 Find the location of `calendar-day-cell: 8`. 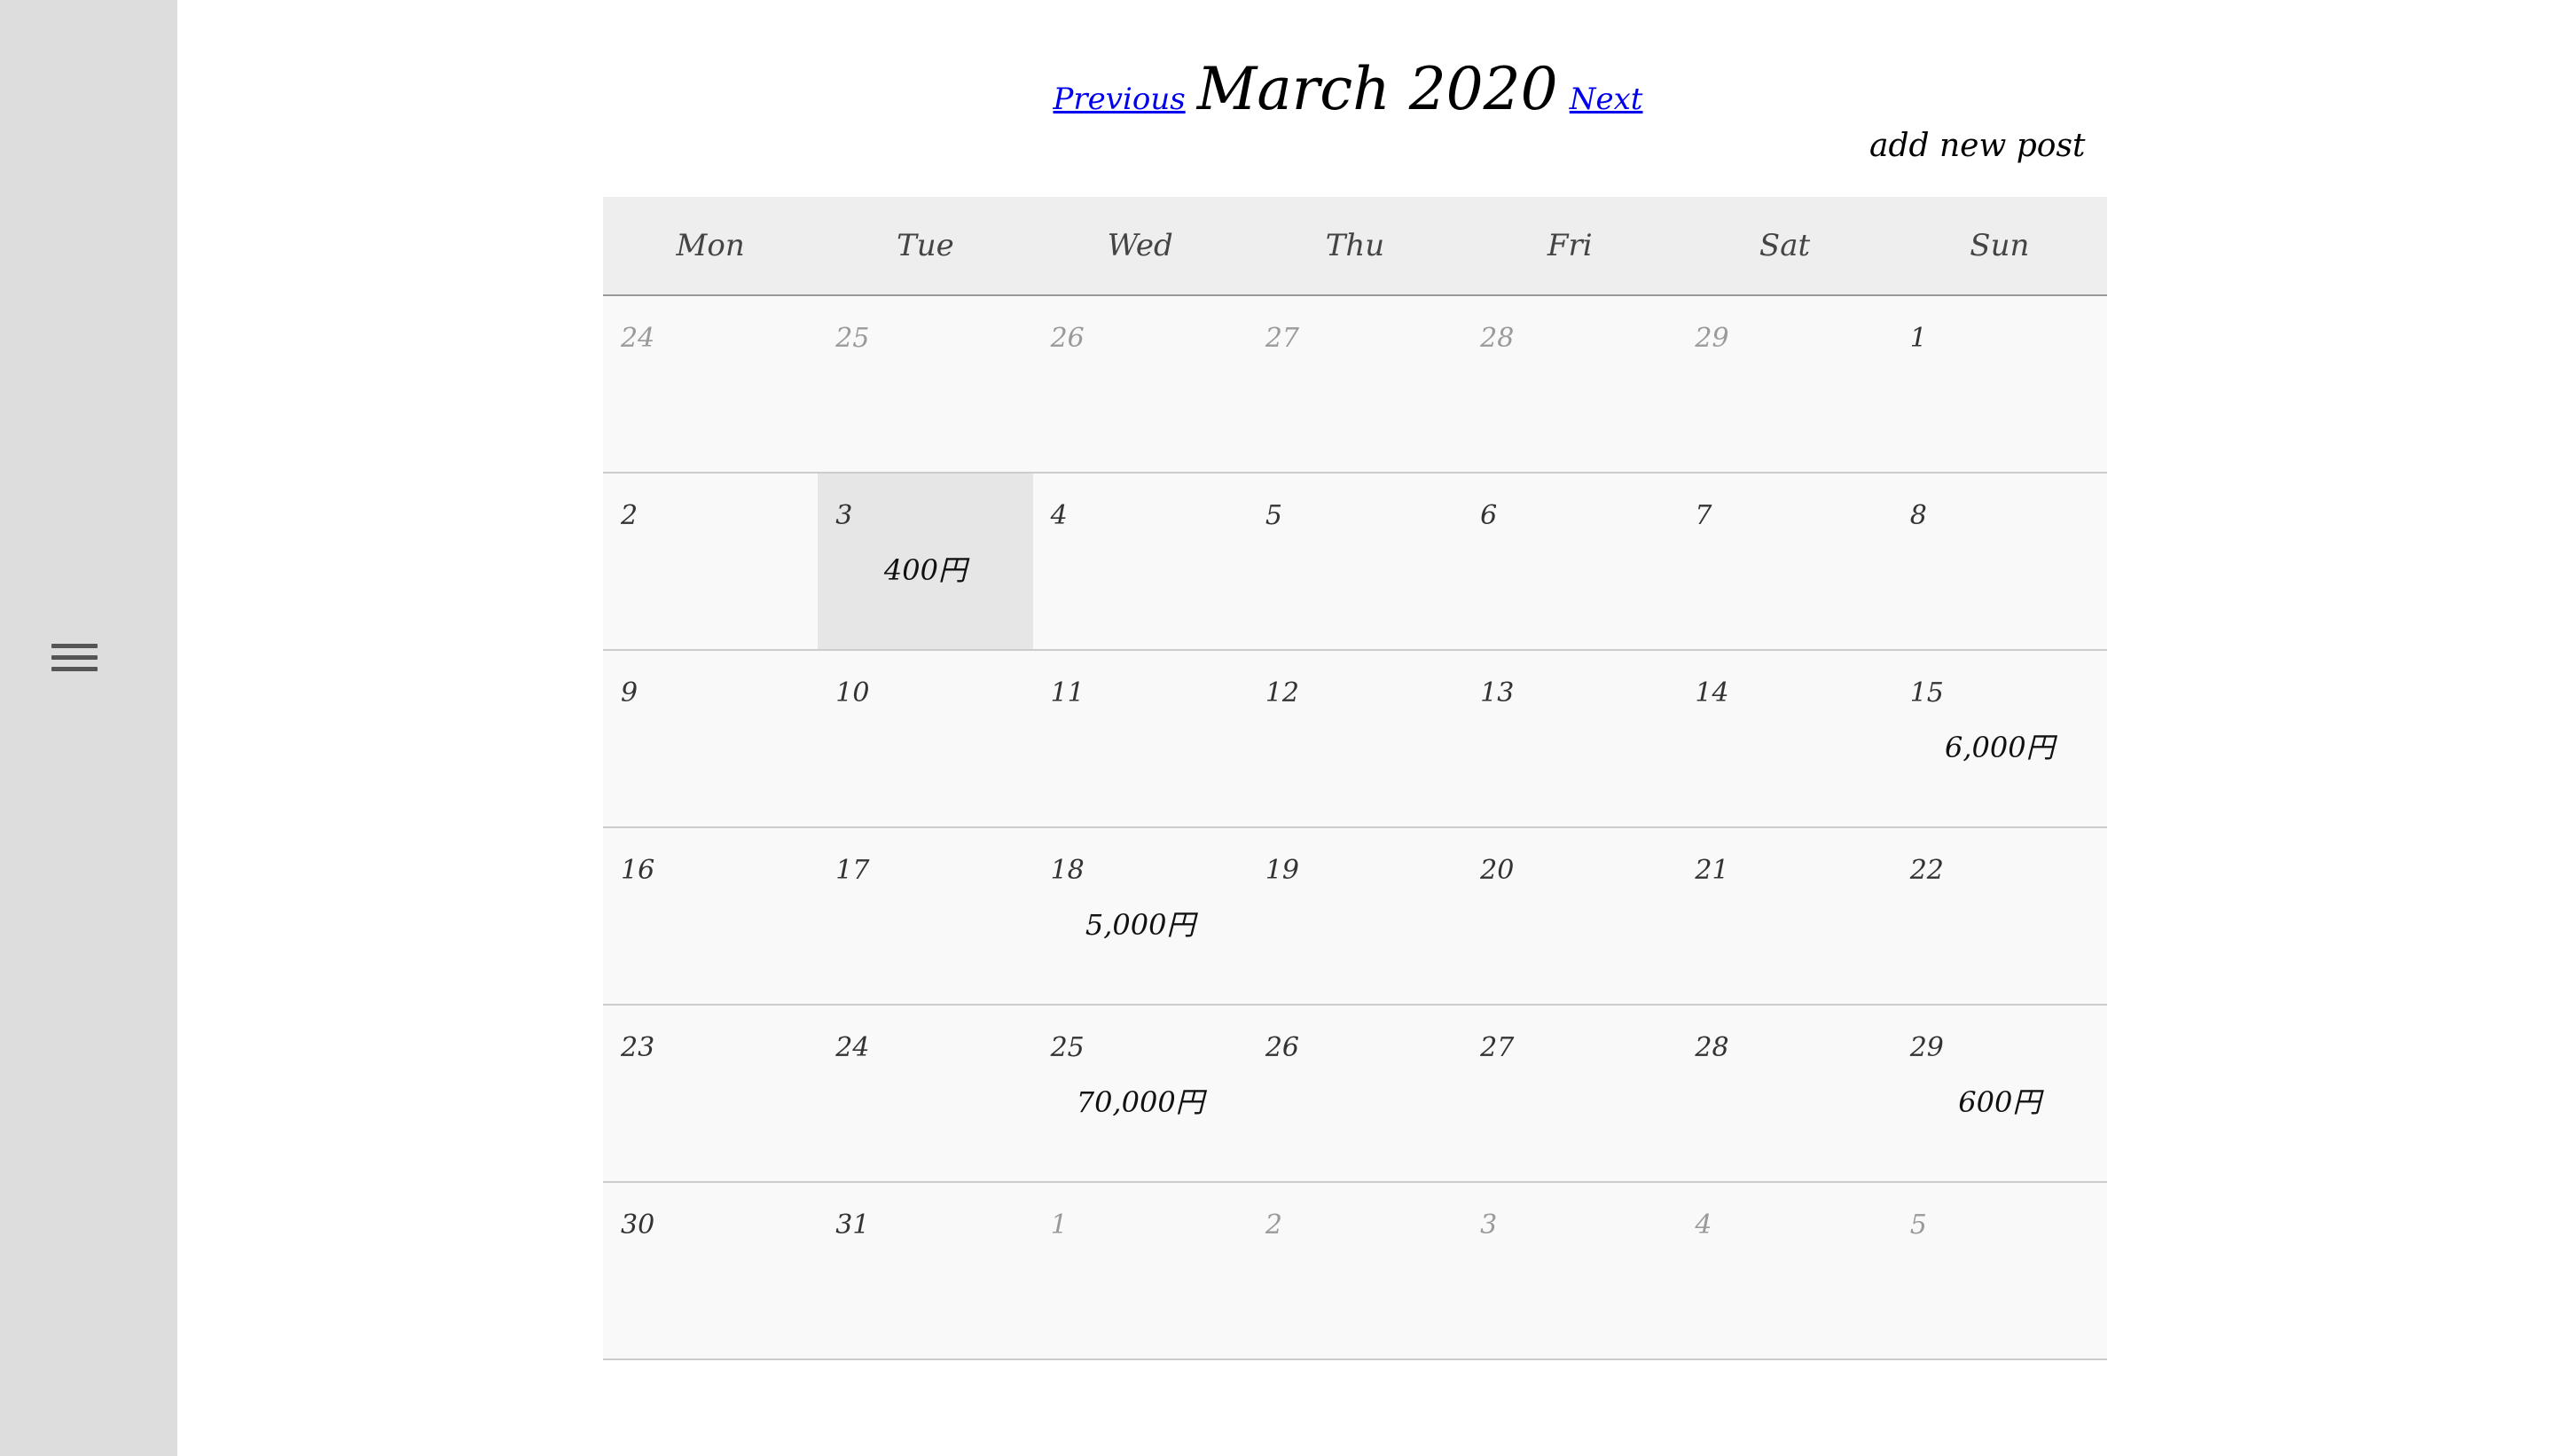

calendar-day-cell: 8 is located at coordinates (1999, 561).